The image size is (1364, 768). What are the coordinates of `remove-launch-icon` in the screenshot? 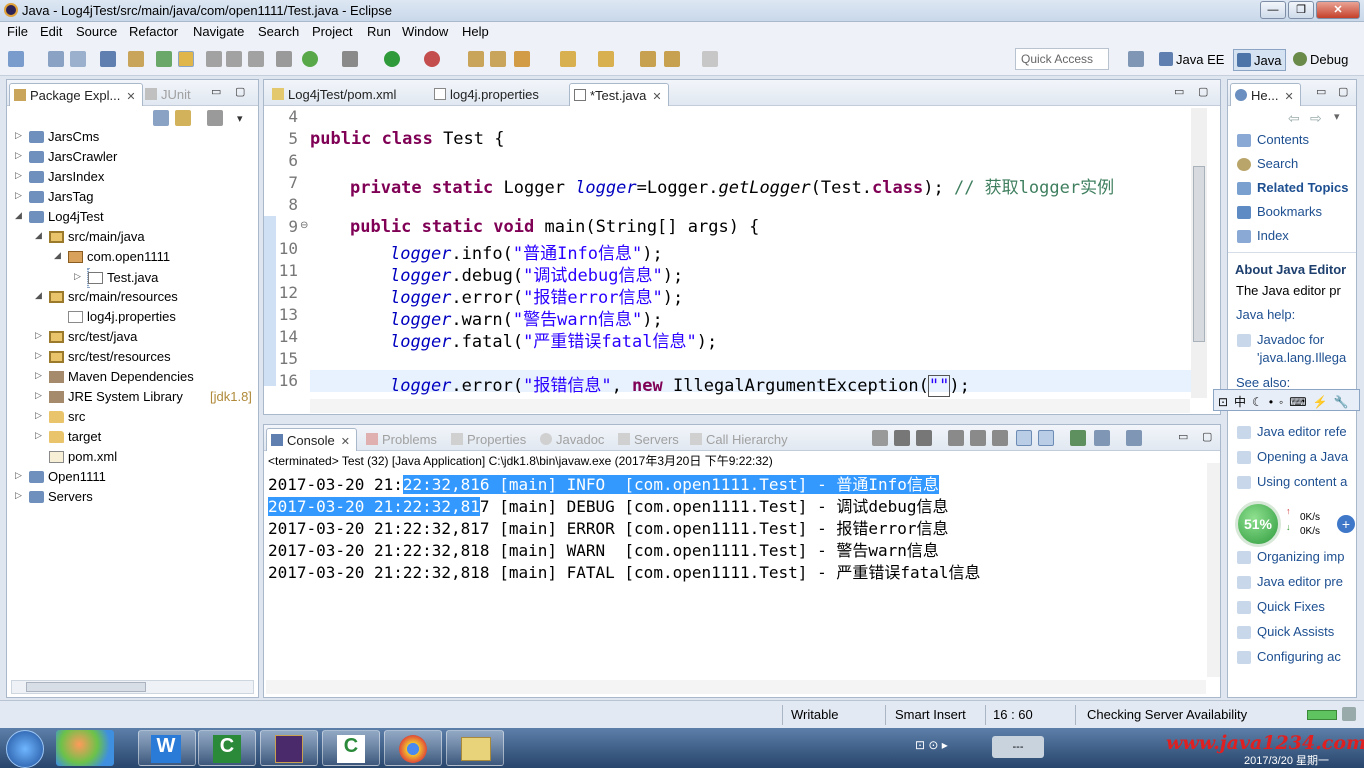 It's located at (902, 438).